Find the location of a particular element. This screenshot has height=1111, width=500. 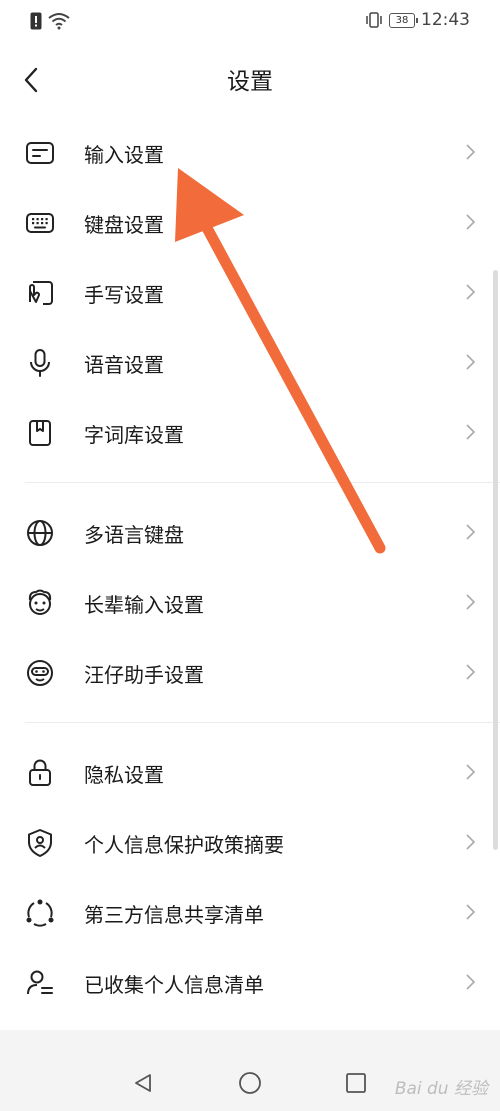

menu-item-collected-info-list: 已收集个人信息清单 is located at coordinates (250, 982).